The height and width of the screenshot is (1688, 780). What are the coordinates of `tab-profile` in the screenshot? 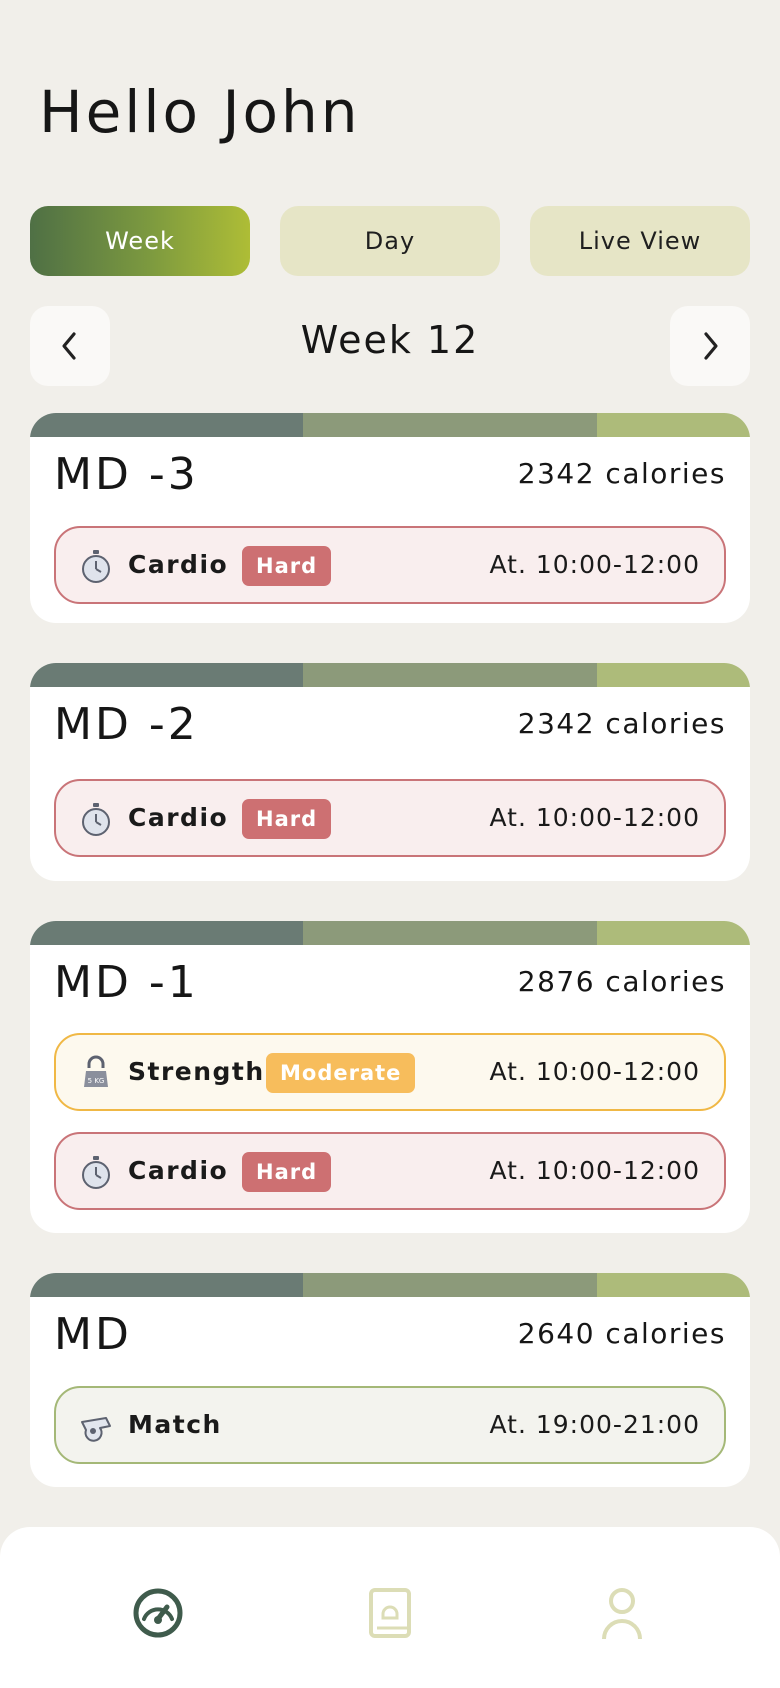 It's located at (622, 1613).